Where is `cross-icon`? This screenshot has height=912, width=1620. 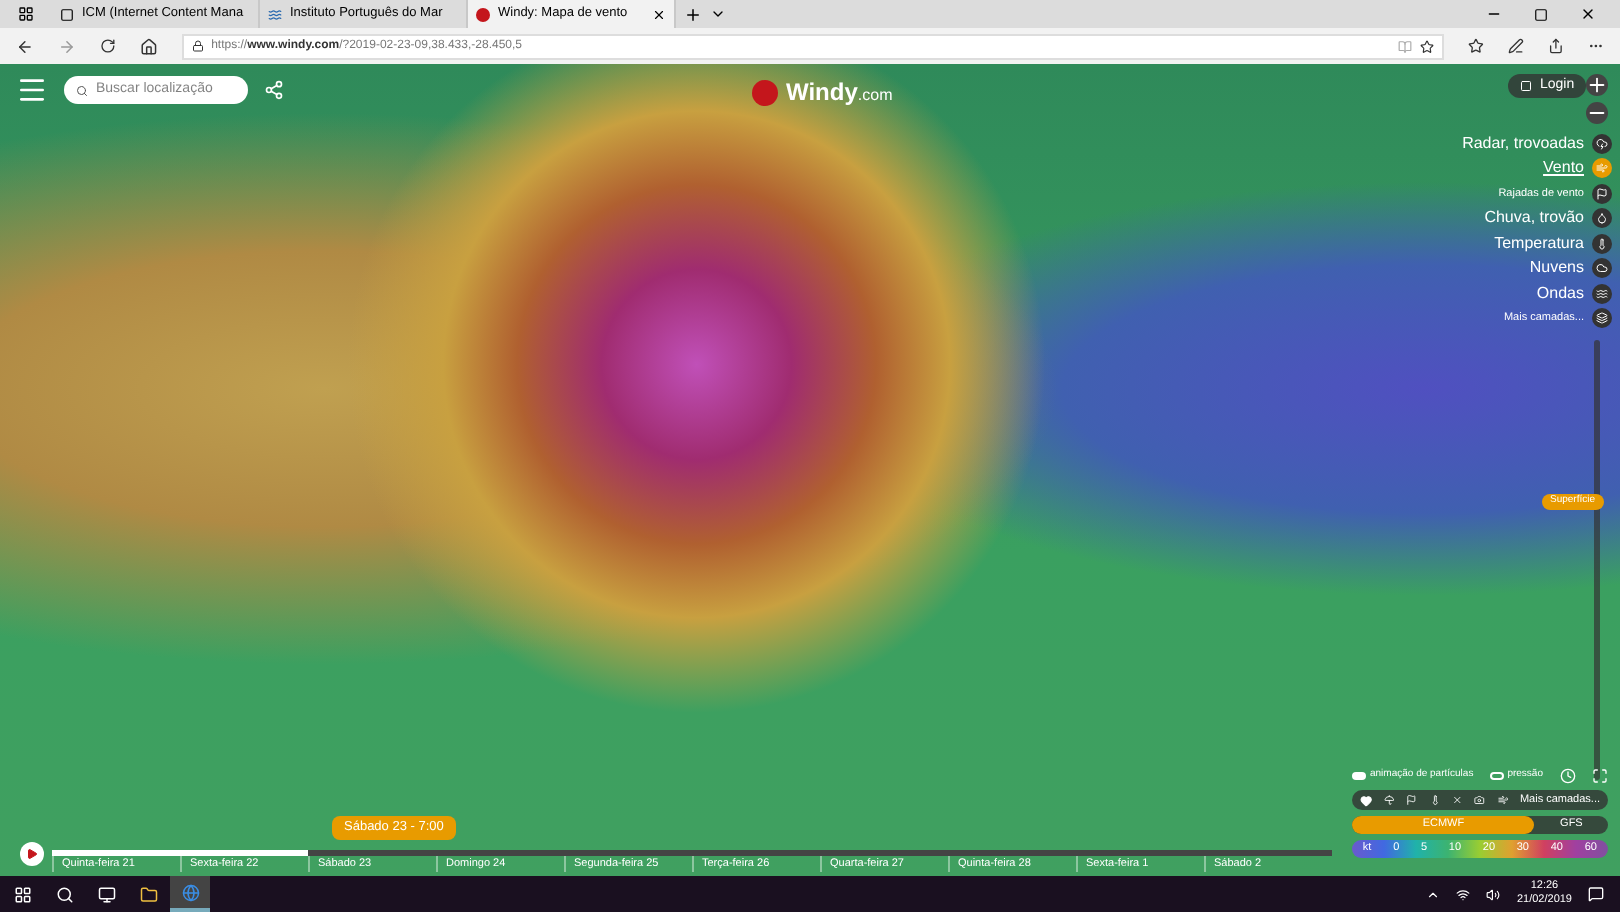
cross-icon is located at coordinates (1457, 800).